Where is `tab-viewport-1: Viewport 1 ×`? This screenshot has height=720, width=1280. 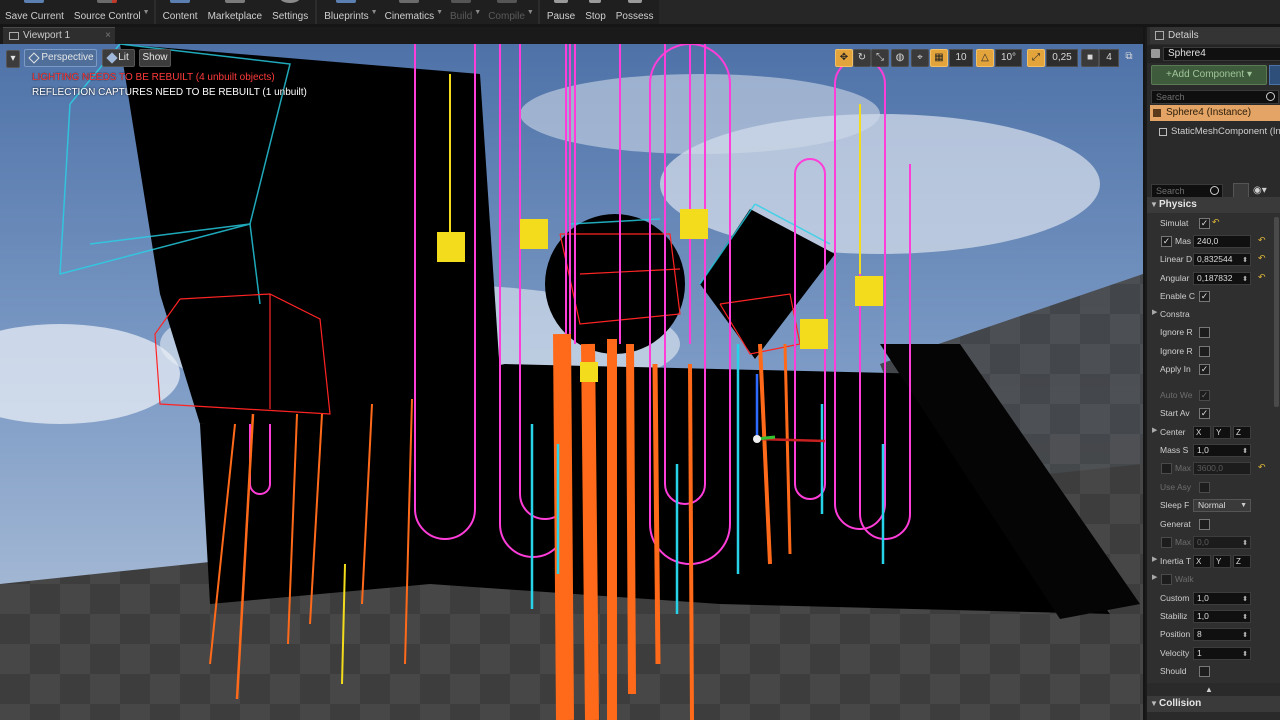 tab-viewport-1: Viewport 1 × is located at coordinates (59, 35).